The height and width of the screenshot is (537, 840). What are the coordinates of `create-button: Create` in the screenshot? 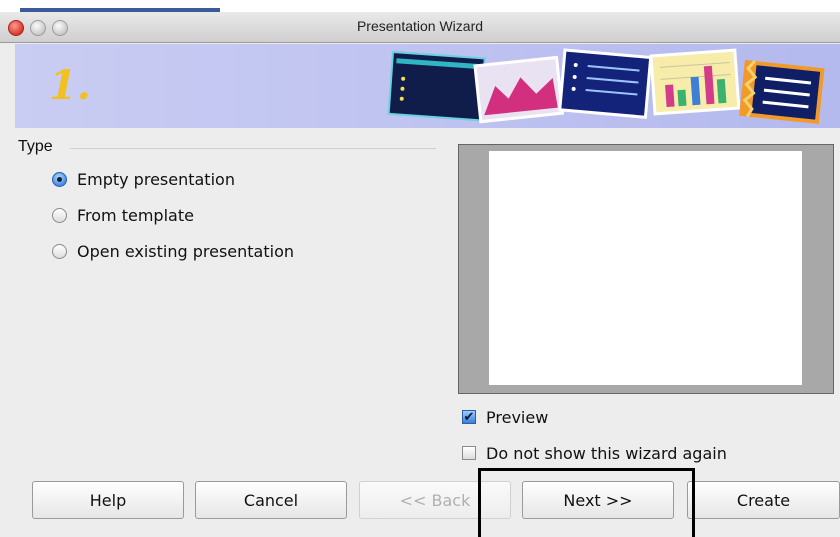 It's located at (763, 500).